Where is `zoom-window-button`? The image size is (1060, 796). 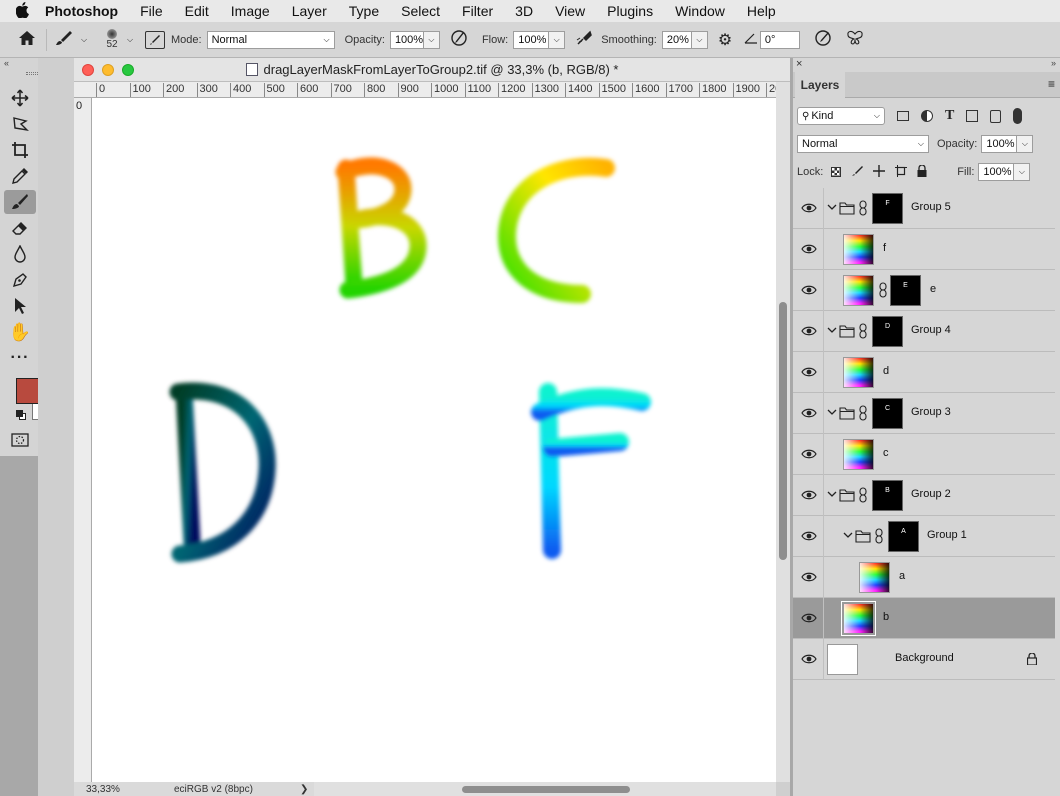
zoom-window-button is located at coordinates (128, 70).